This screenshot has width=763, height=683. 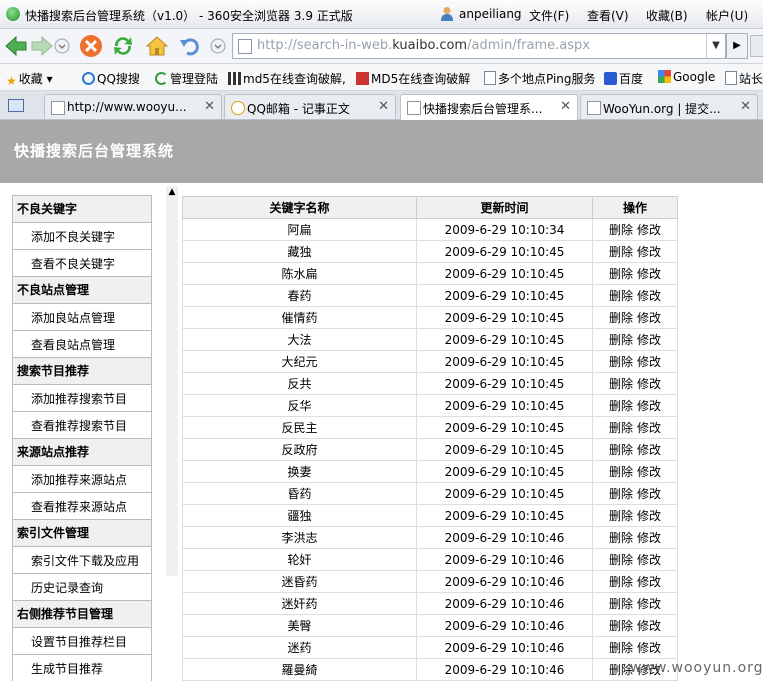 I want to click on sidebar-section-bad-keywords: 不良关键字, so click(x=82, y=208).